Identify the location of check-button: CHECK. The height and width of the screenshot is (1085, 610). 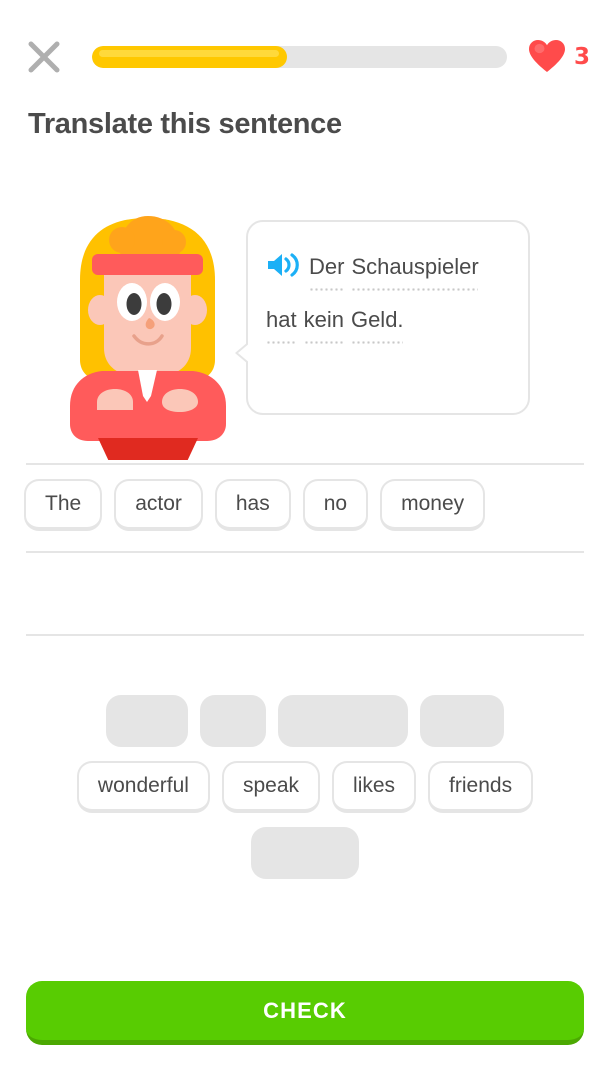
(305, 1013).